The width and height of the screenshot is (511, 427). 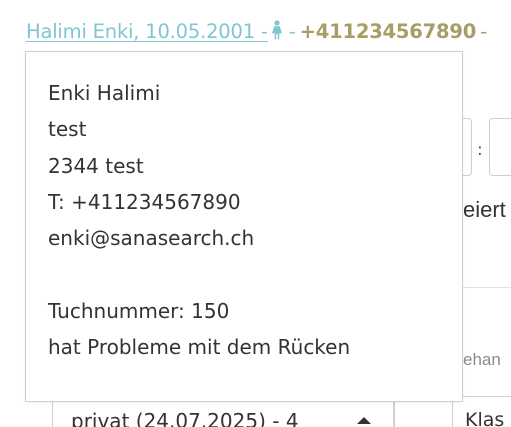 What do you see at coordinates (487, 287) in the screenshot?
I see `section-divider` at bounding box center [487, 287].